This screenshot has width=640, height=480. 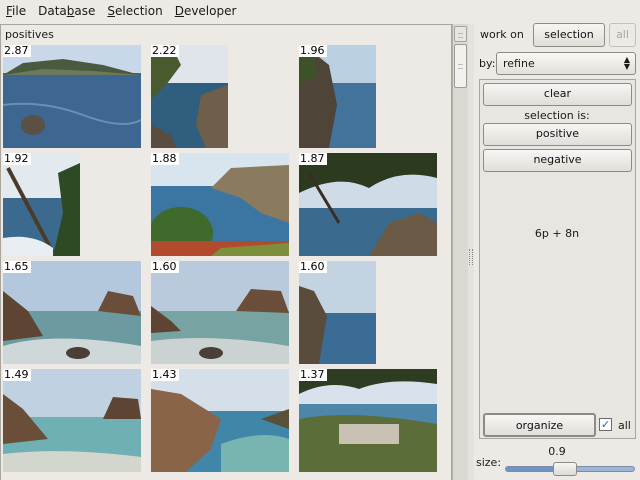 What do you see at coordinates (460, 34) in the screenshot?
I see `scroll-up-arrow` at bounding box center [460, 34].